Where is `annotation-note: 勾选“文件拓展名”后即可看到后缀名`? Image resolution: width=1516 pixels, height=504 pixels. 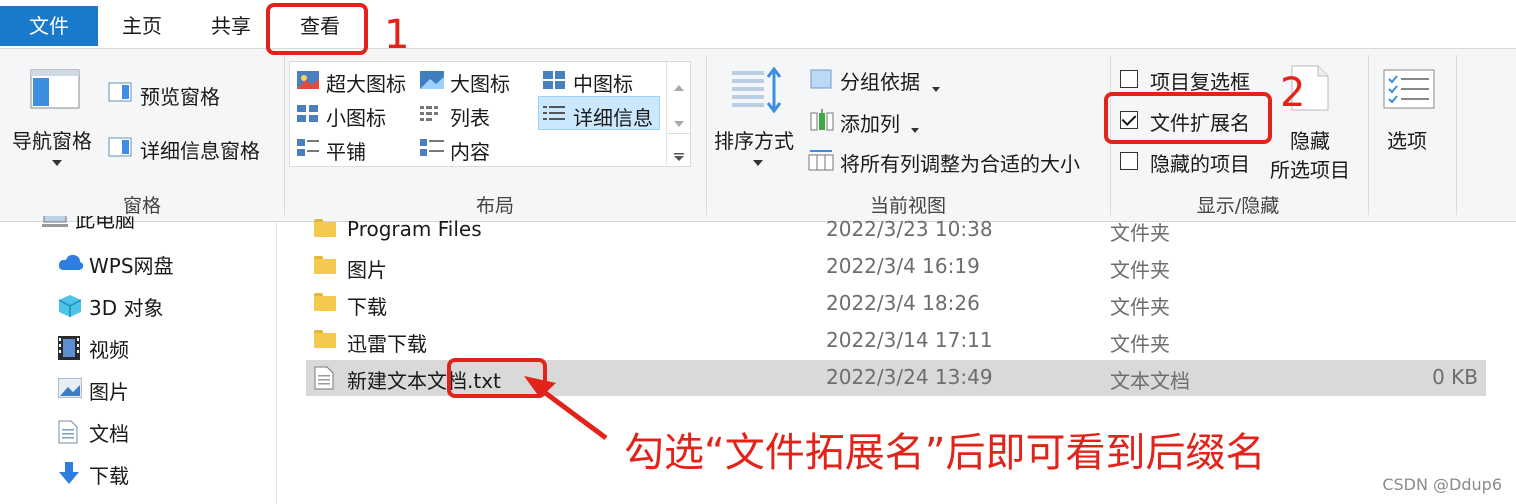 annotation-note: 勾选“文件拓展名”后即可看到后缀名 is located at coordinates (945, 453).